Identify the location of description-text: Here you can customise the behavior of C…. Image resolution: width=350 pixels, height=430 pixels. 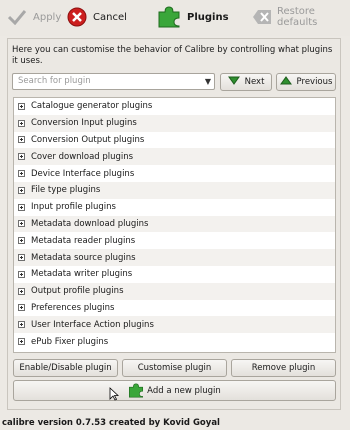
(172, 55).